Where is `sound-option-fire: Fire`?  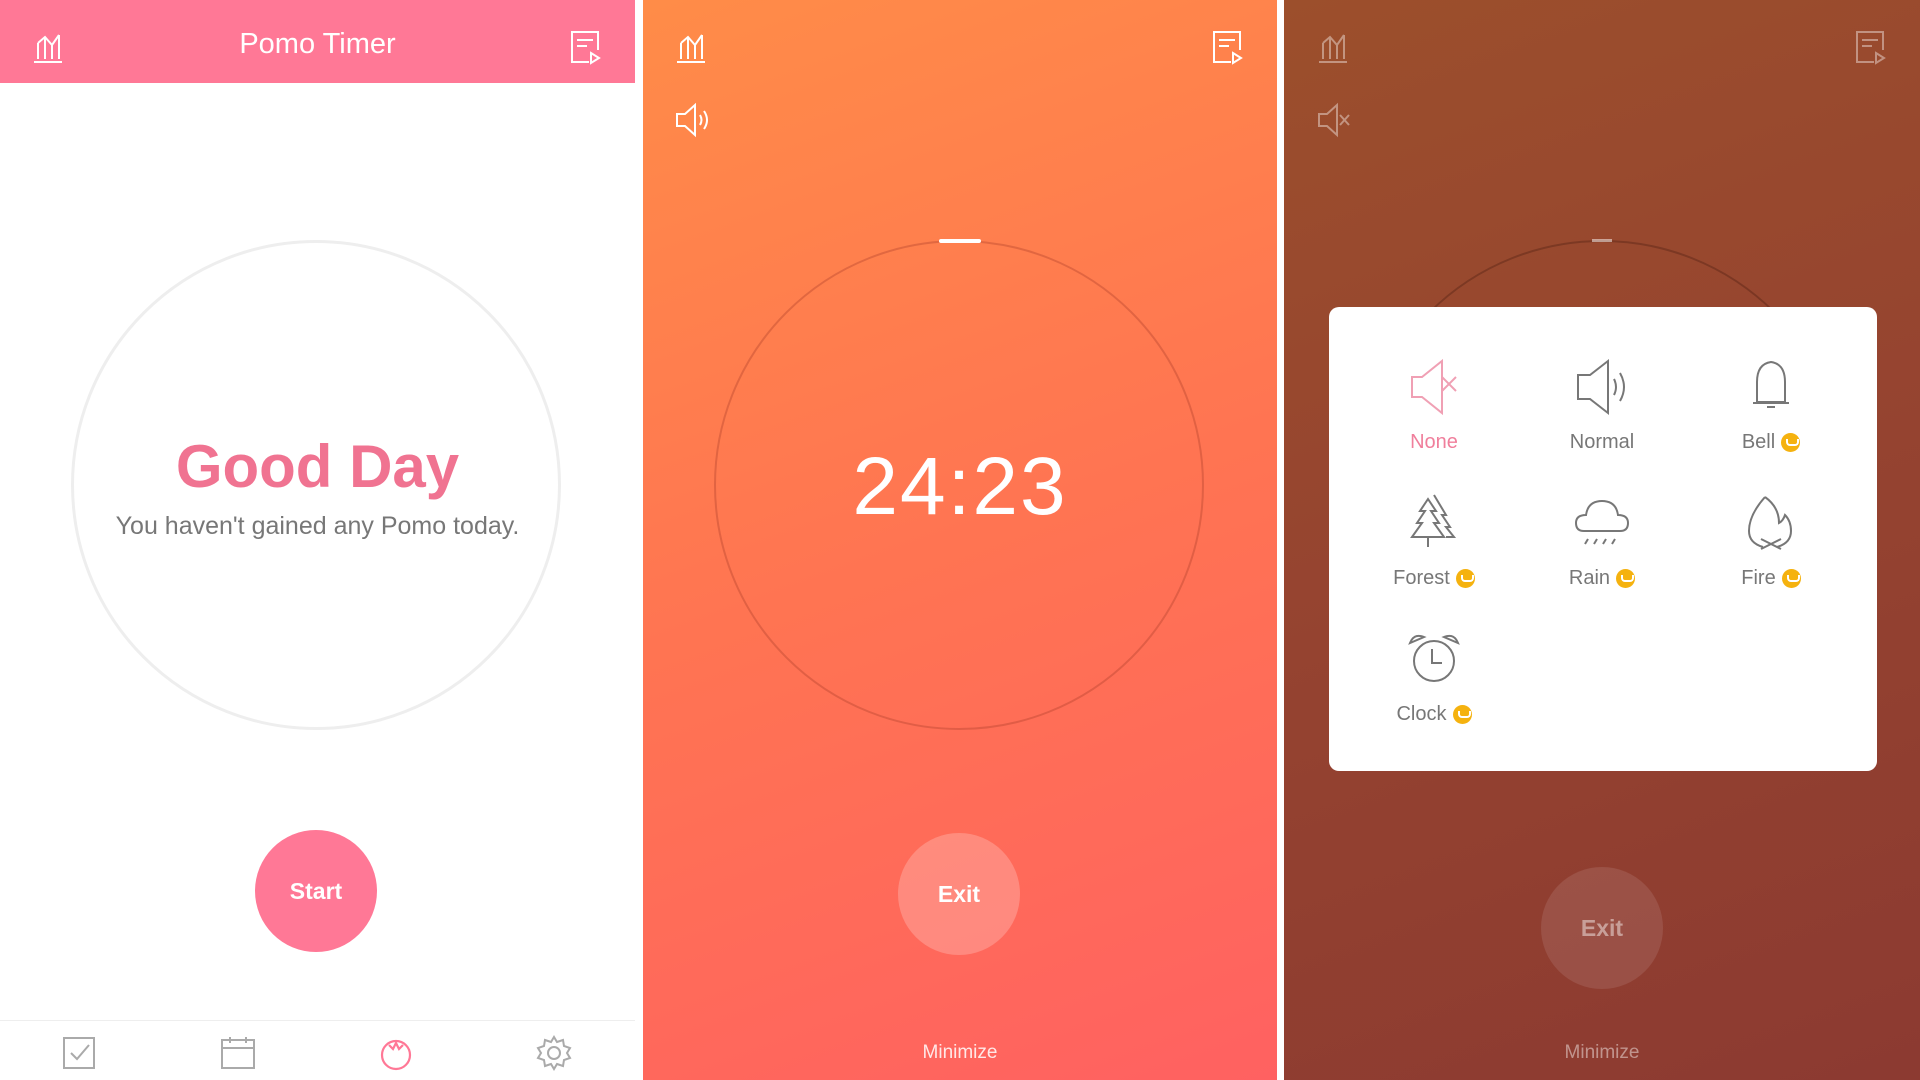
sound-option-fire: Fire is located at coordinates (1771, 541).